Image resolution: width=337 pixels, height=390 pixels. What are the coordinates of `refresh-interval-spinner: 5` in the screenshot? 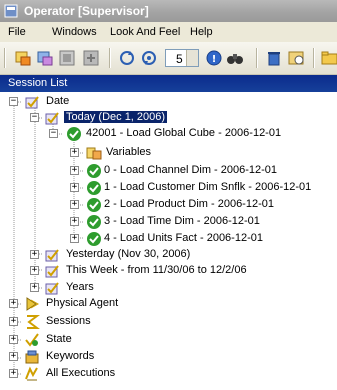 It's located at (182, 58).